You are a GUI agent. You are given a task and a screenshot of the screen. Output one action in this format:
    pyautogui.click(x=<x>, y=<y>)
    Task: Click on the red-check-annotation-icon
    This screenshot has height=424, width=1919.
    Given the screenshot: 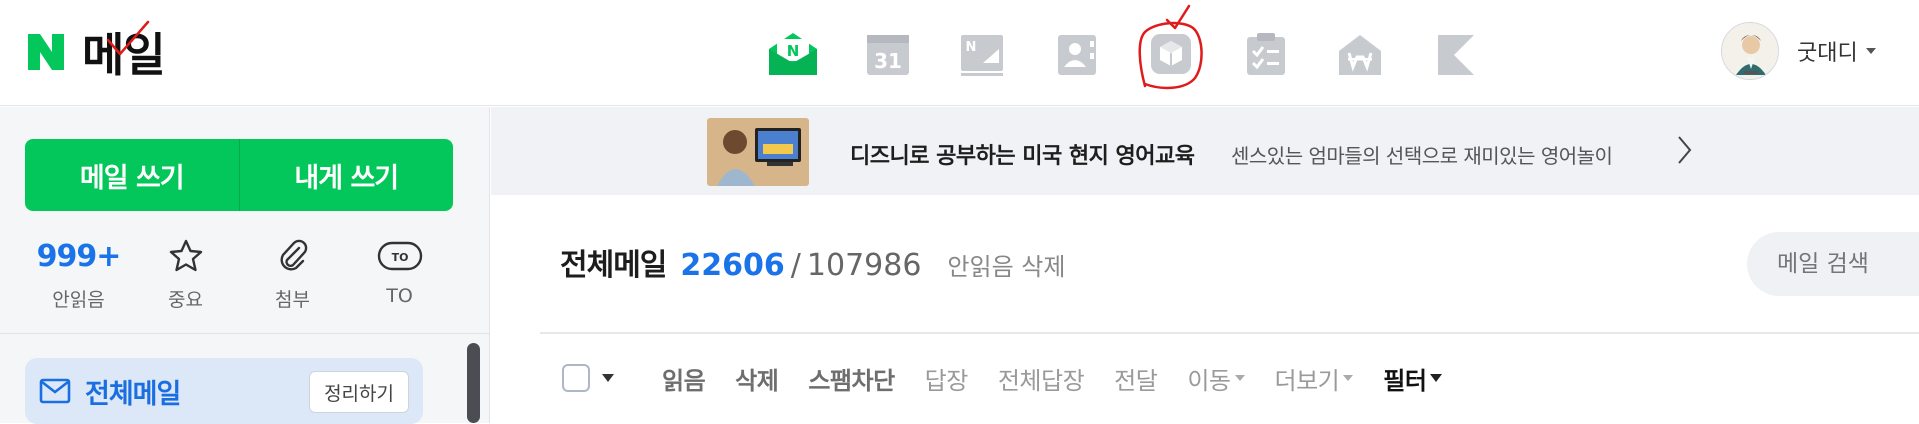 What is the action you would take?
    pyautogui.click(x=128, y=38)
    